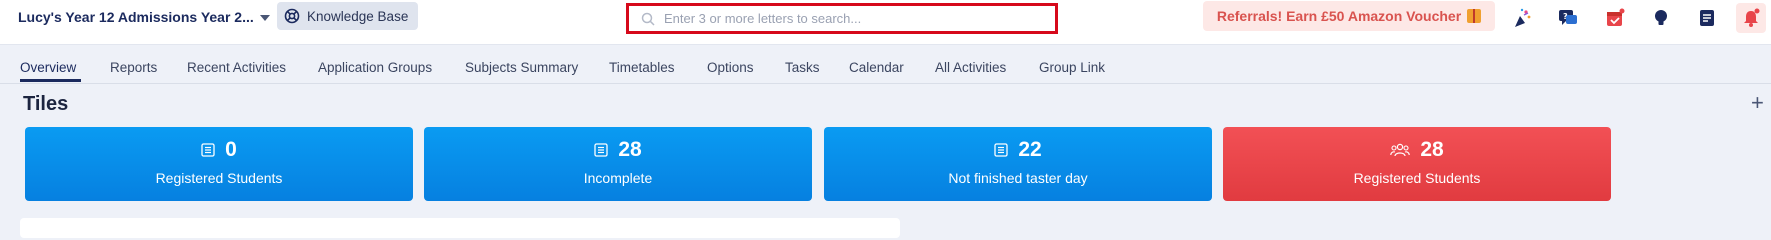 Image resolution: width=1771 pixels, height=240 pixels. What do you see at coordinates (802, 67) in the screenshot?
I see `tab-tasks: Tasks` at bounding box center [802, 67].